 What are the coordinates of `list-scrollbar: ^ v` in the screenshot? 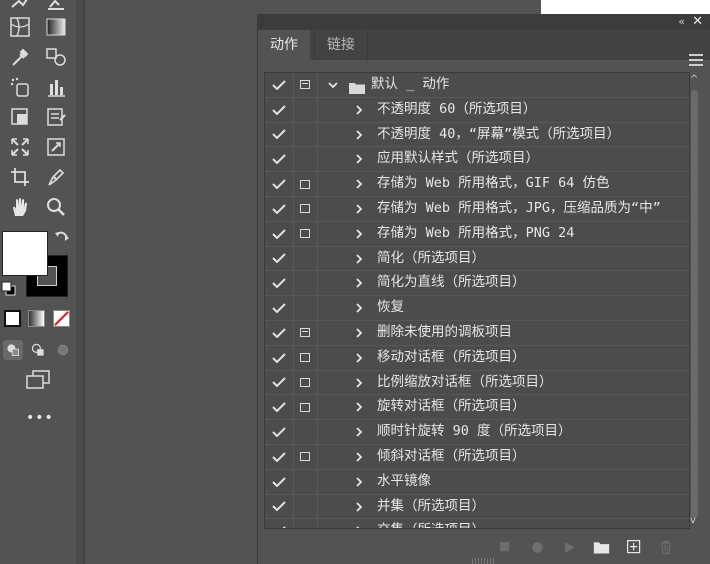 It's located at (695, 300).